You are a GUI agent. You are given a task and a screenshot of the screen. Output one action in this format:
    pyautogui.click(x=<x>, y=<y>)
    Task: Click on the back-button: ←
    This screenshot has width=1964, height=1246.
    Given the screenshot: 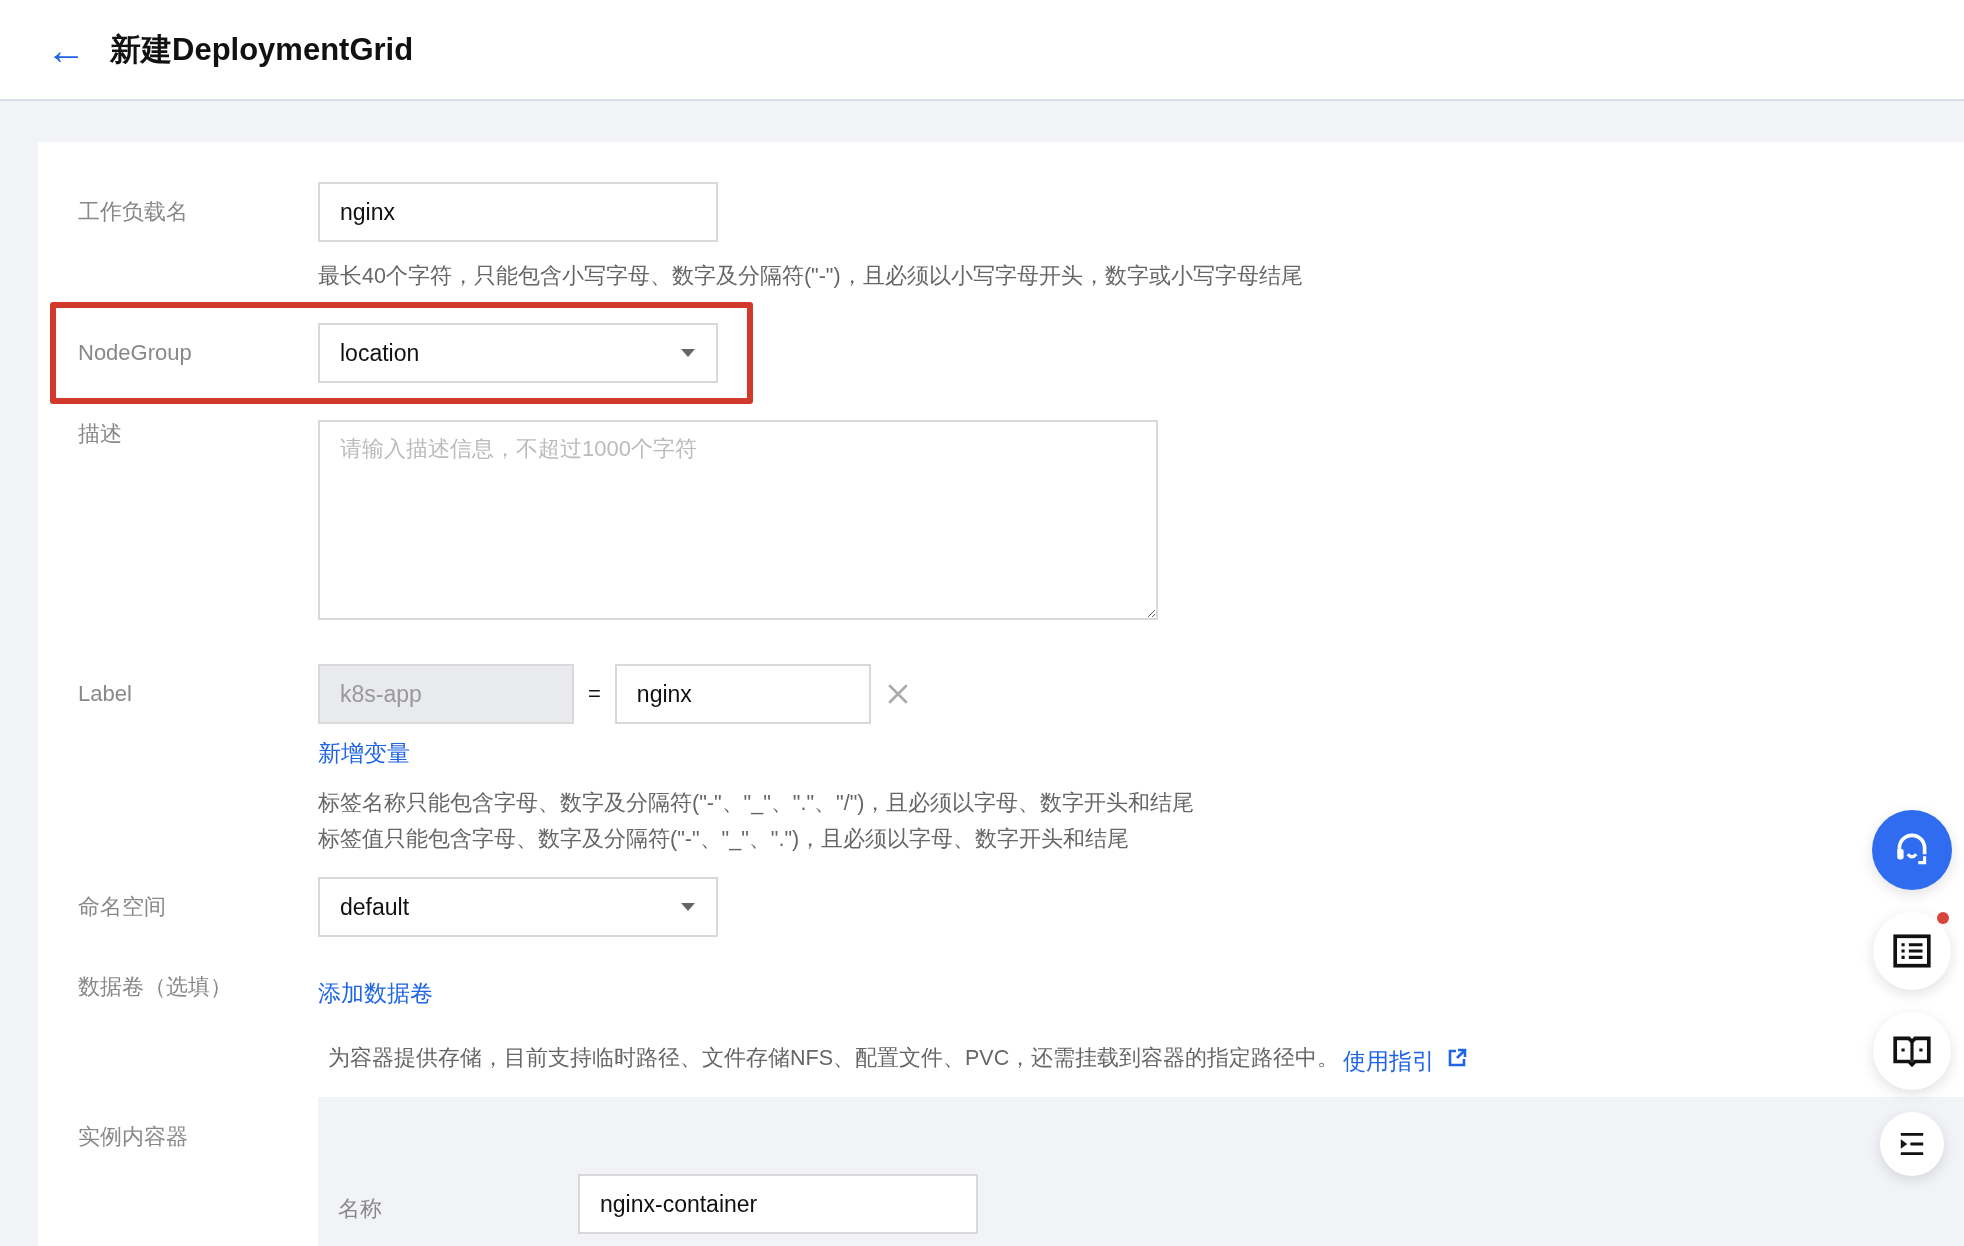 What is the action you would take?
    pyautogui.click(x=66, y=49)
    